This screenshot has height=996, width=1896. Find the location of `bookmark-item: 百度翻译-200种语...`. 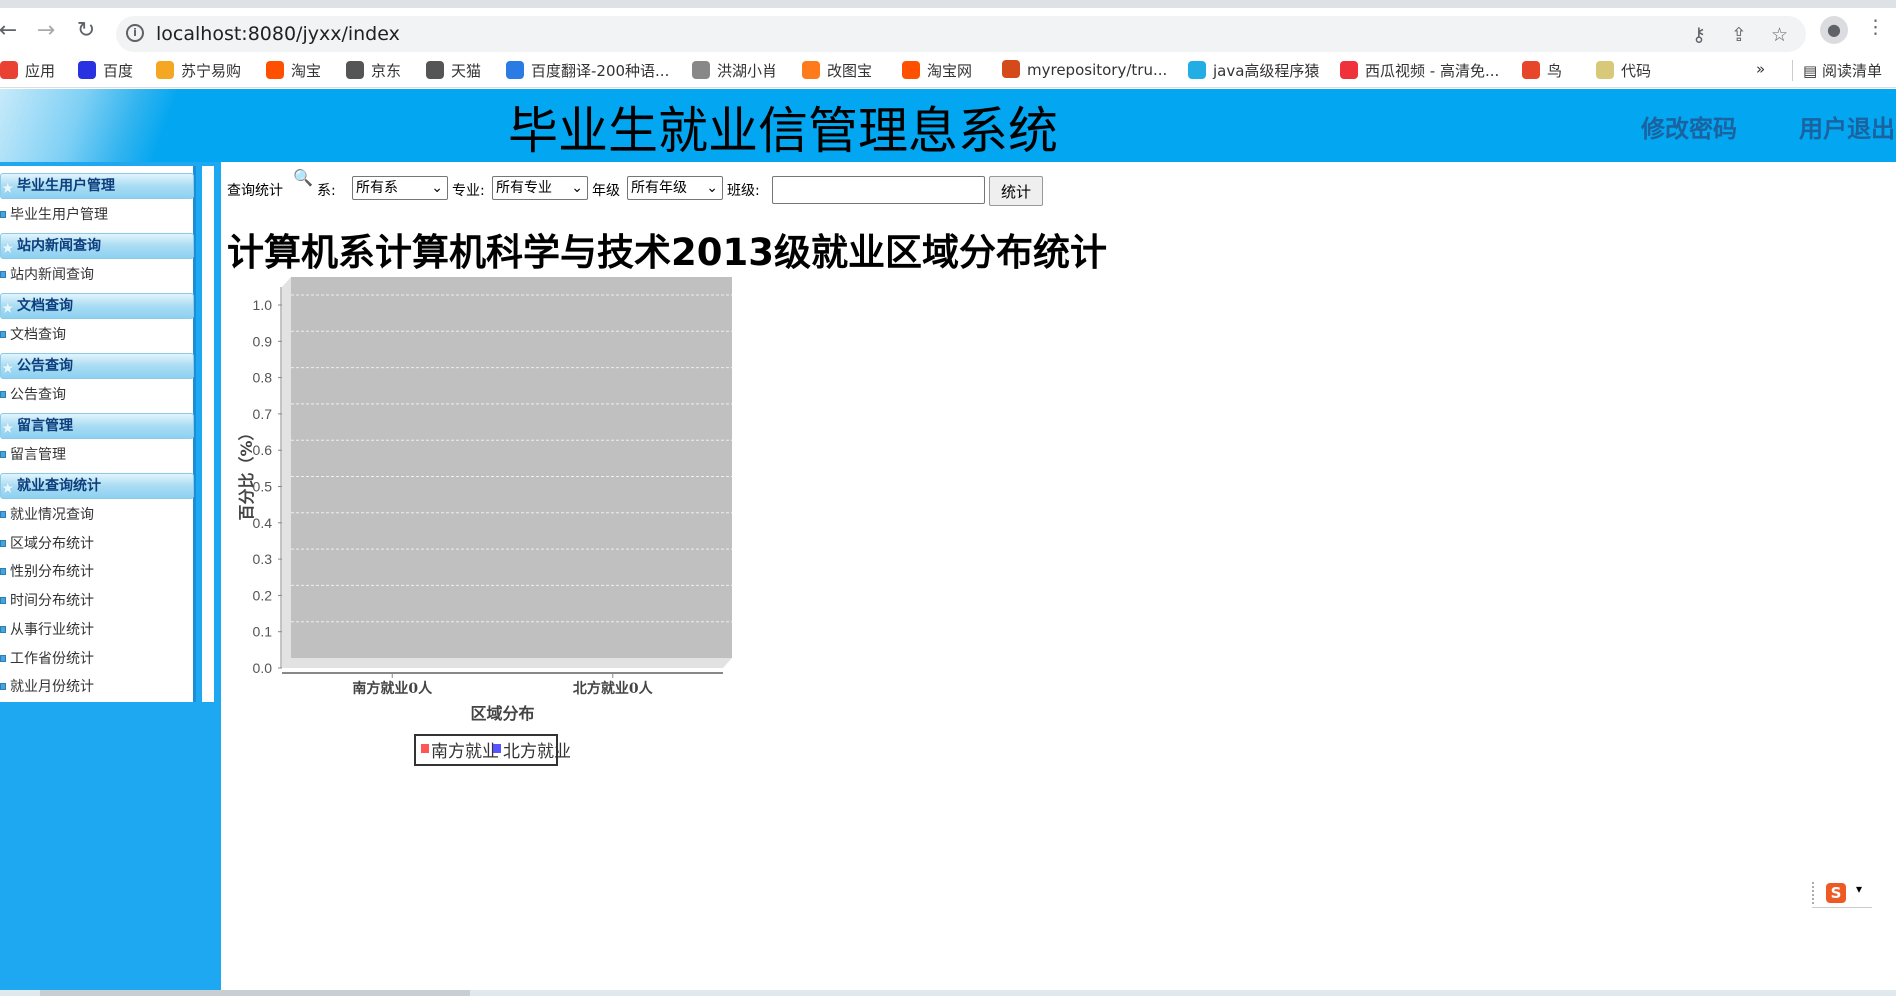

bookmark-item: 百度翻译-200种语... is located at coordinates (587, 70).